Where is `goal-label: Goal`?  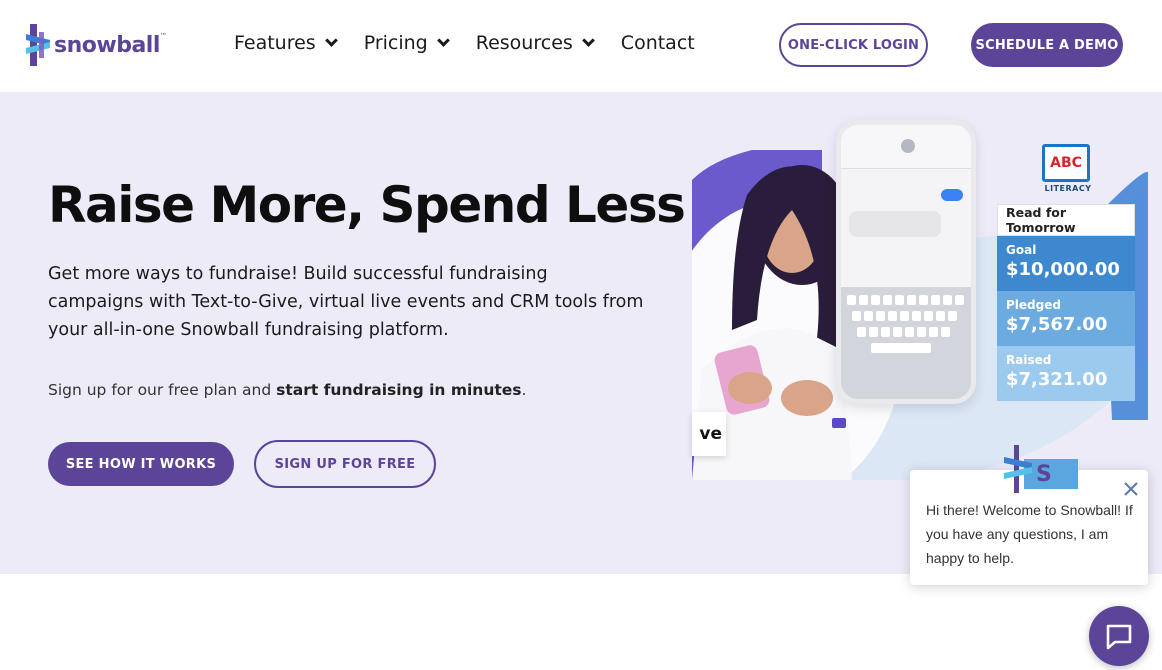 goal-label: Goal is located at coordinates (1021, 250).